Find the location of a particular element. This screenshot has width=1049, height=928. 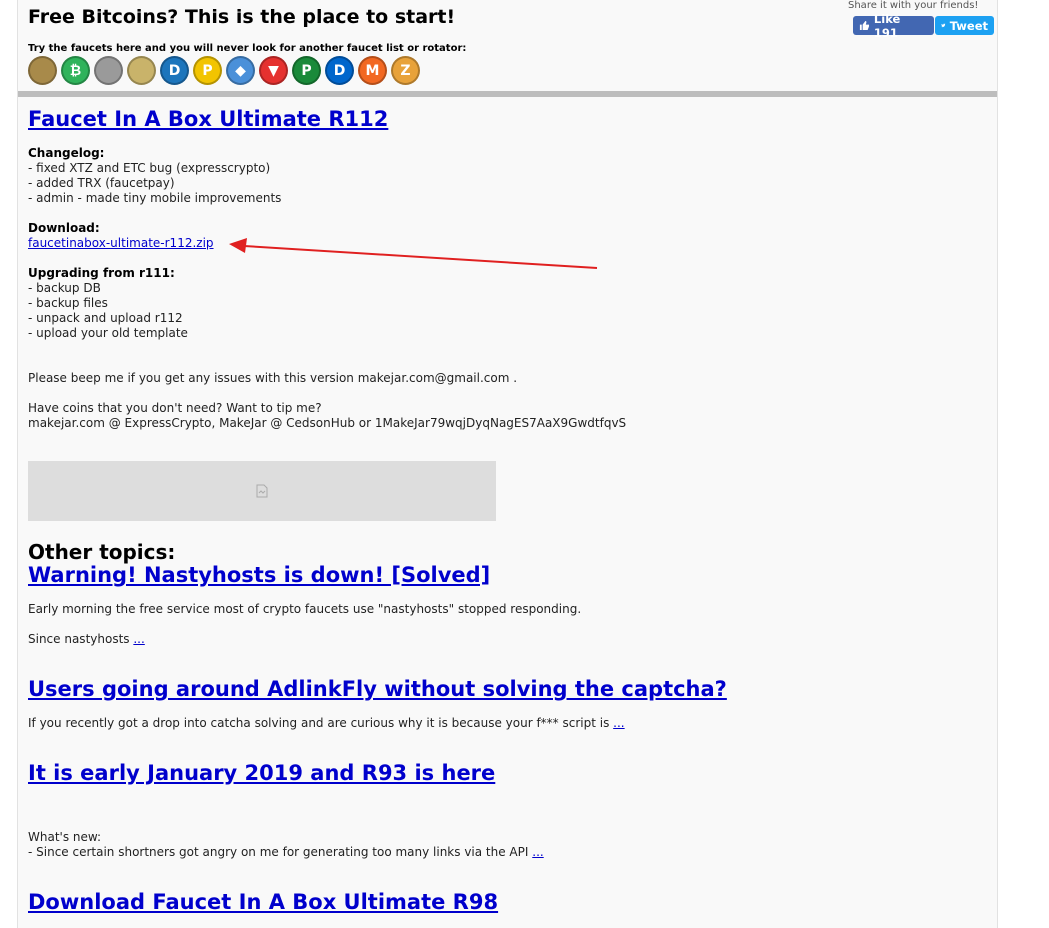

upgrade-heading: Upgrading from r111: is located at coordinates (101, 273).